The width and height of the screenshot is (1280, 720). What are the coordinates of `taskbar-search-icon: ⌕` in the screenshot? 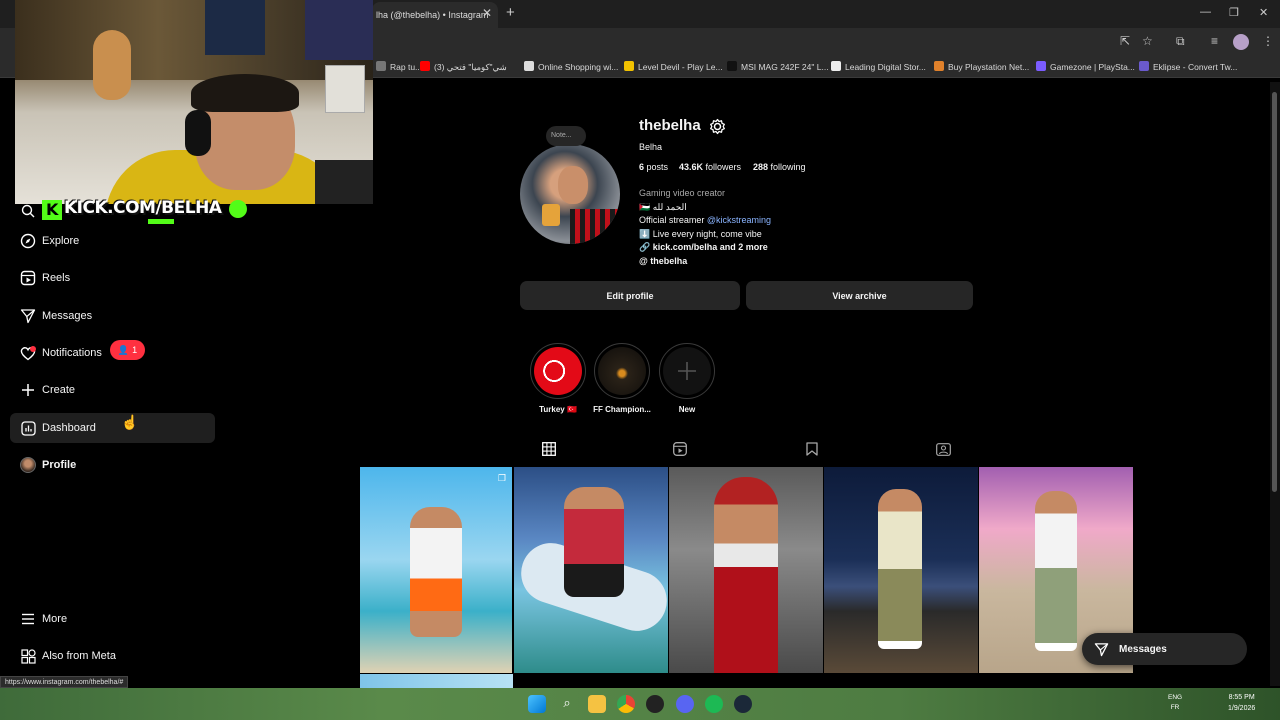 It's located at (567, 704).